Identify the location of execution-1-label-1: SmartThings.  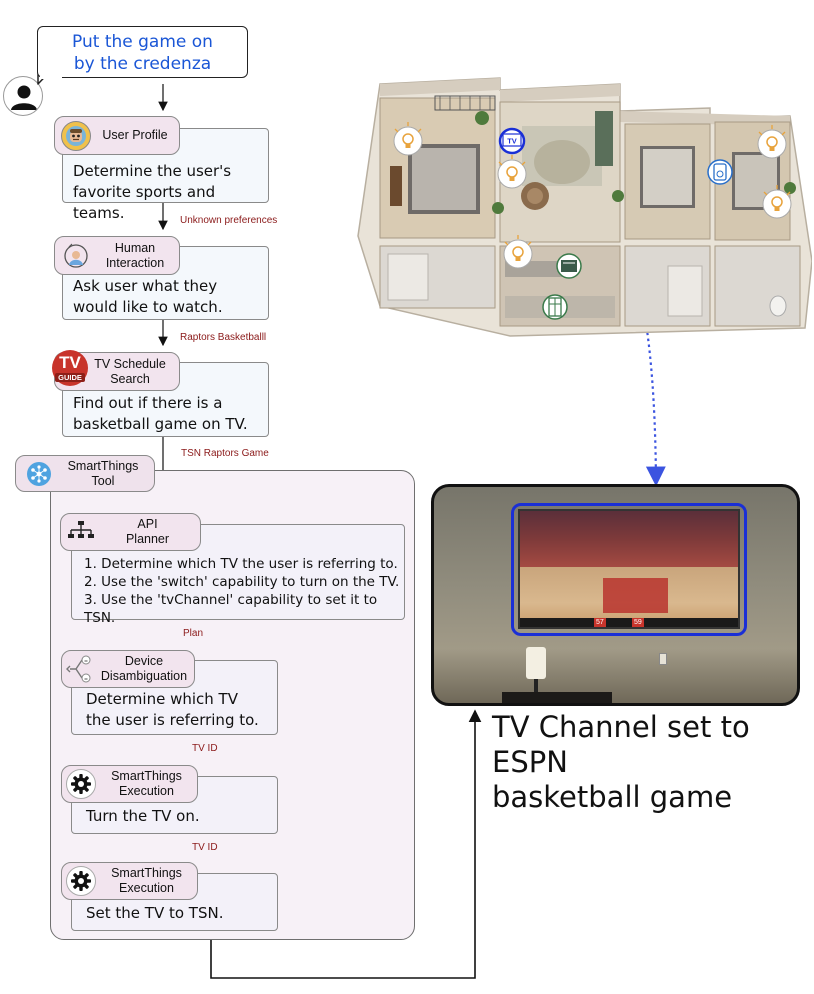
(146, 776).